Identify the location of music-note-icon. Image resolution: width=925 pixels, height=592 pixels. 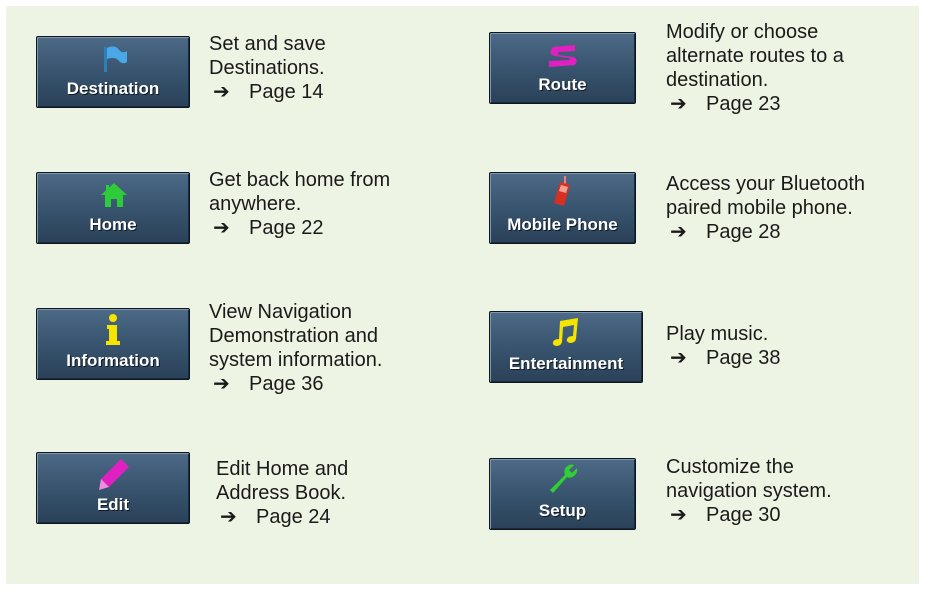
(565, 332).